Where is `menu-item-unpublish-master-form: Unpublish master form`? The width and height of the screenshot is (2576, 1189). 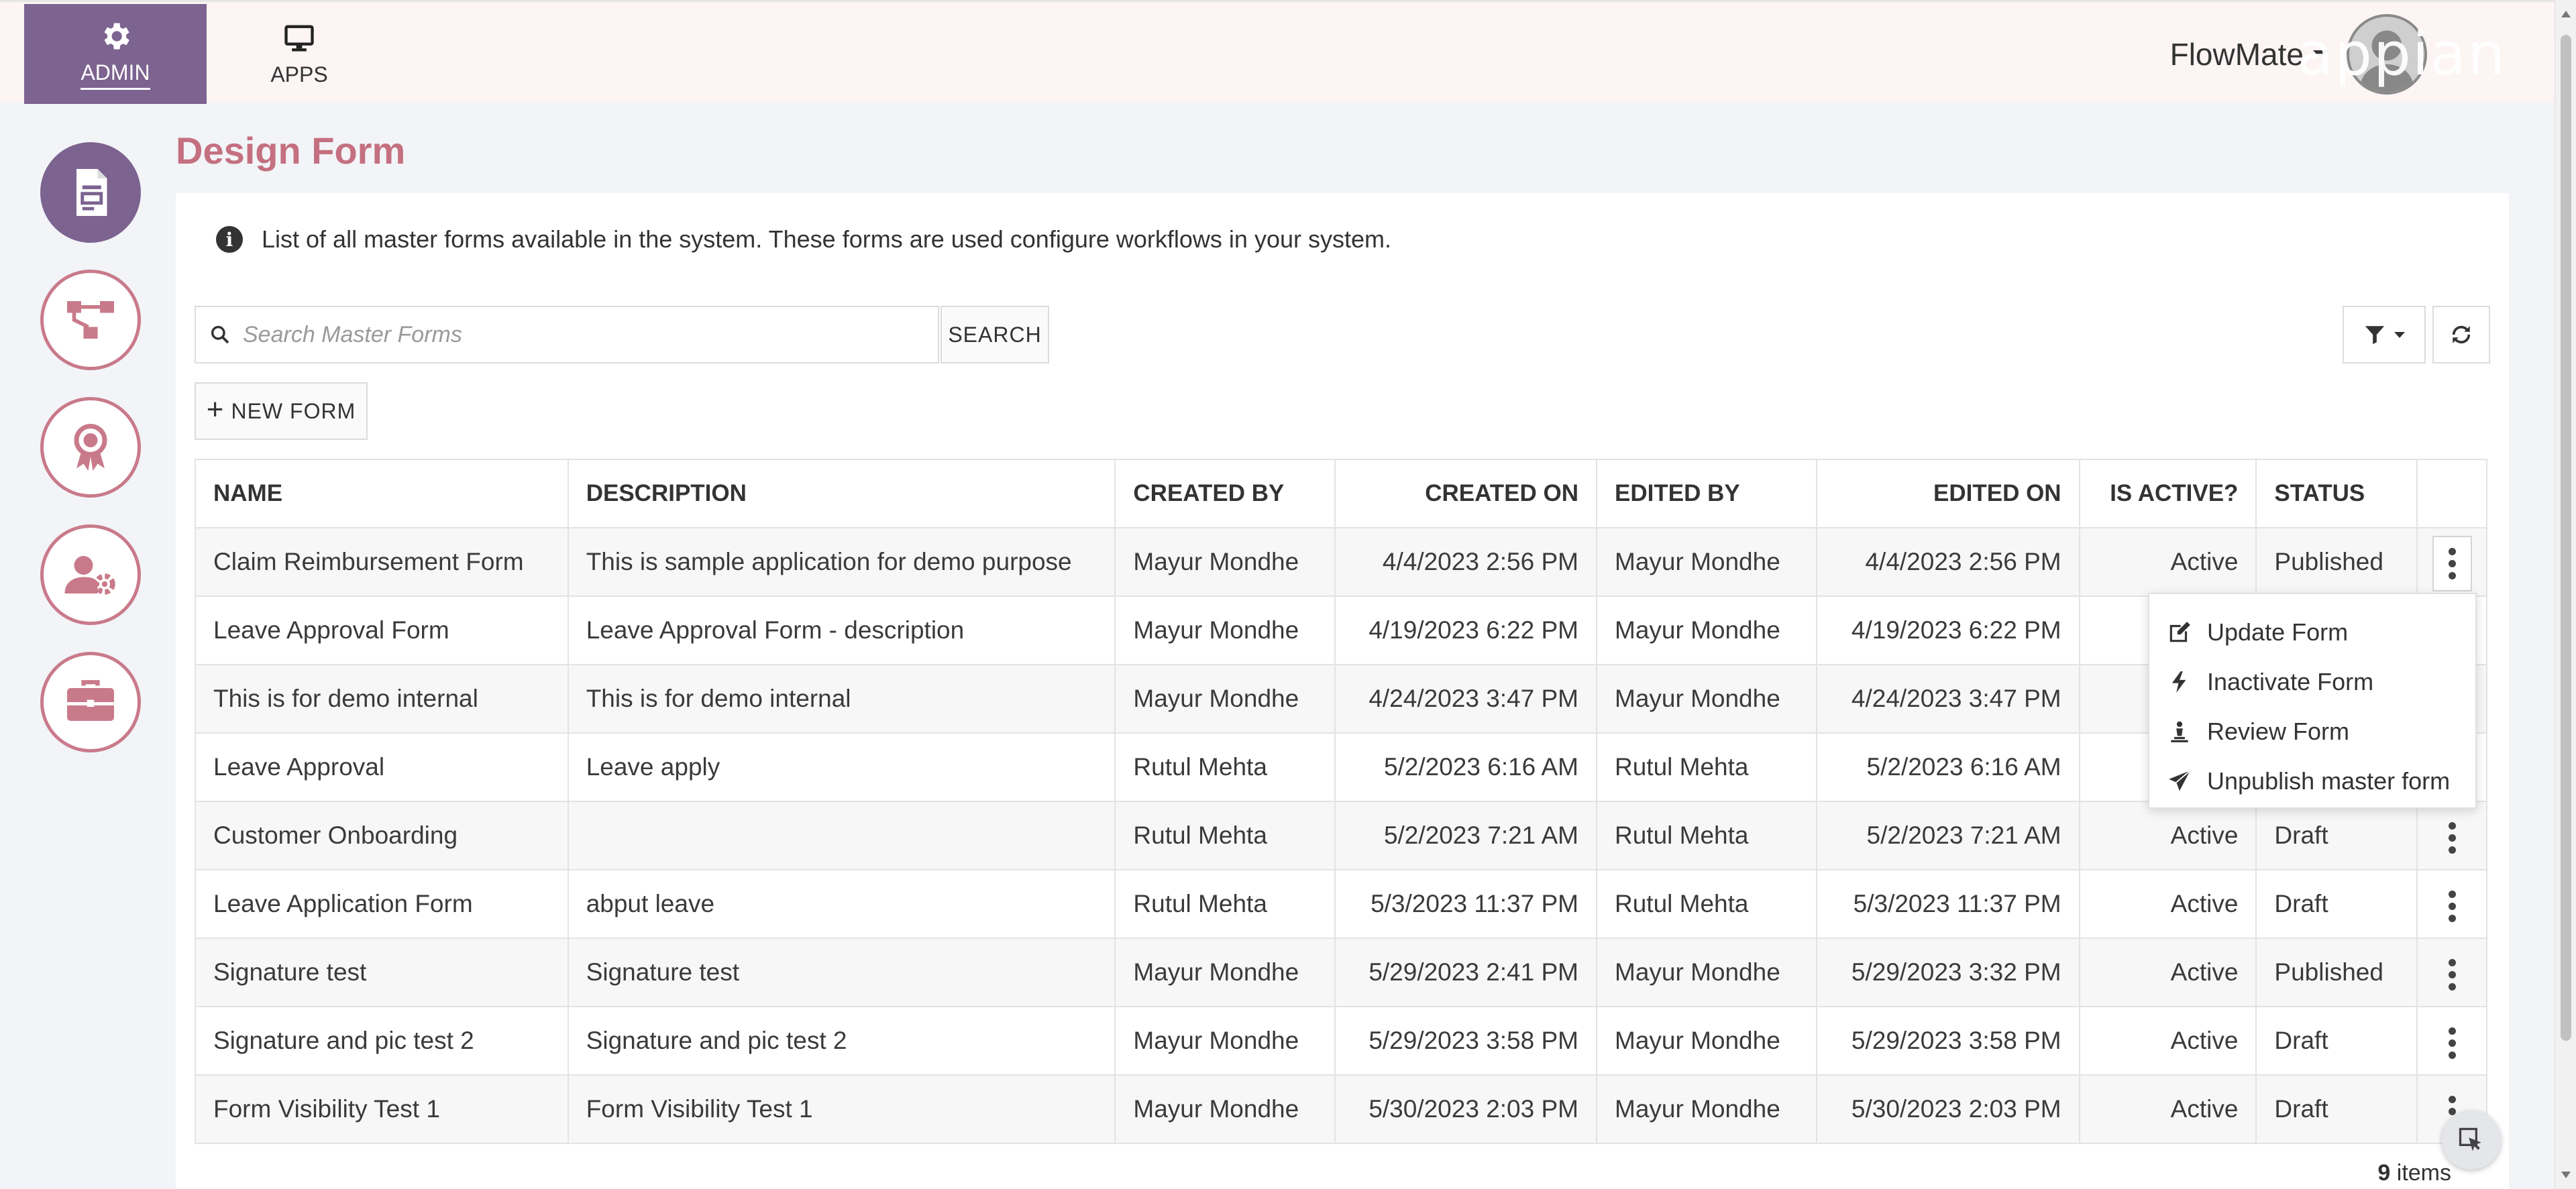 menu-item-unpublish-master-form: Unpublish master form is located at coordinates (2312, 781).